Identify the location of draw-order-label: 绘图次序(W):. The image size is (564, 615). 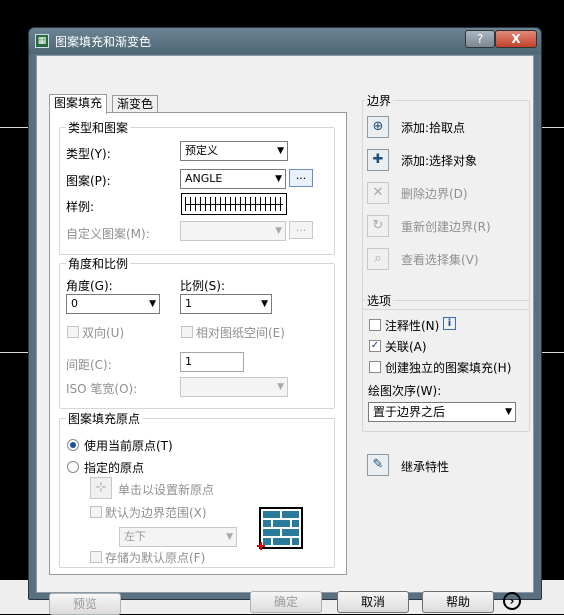
(405, 391).